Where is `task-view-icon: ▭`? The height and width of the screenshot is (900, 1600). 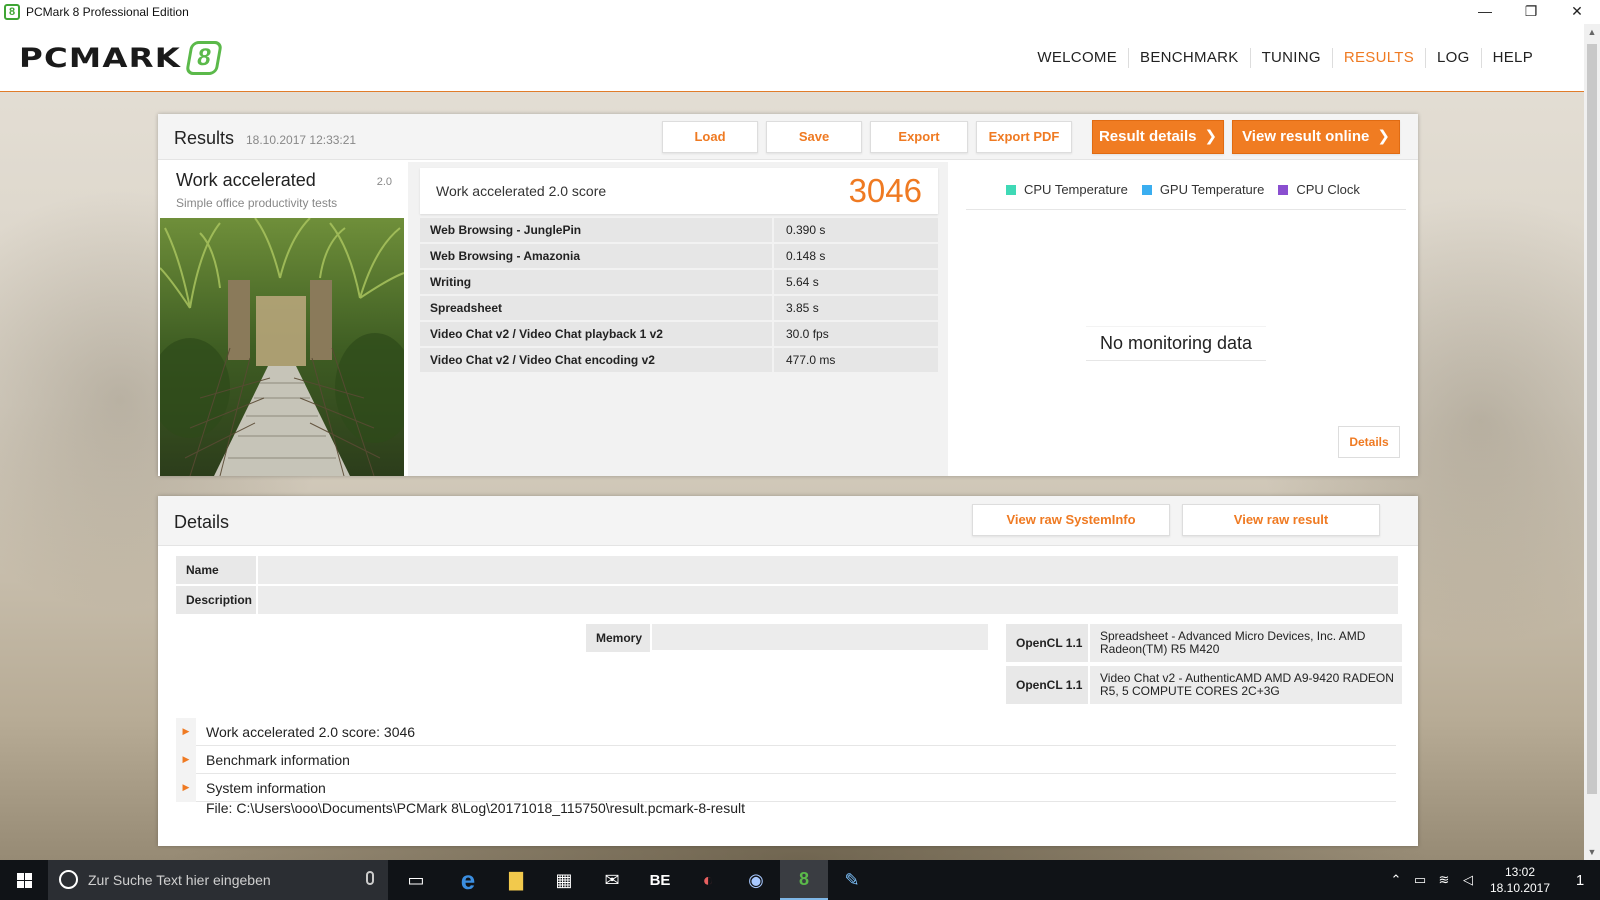
task-view-icon: ▭ is located at coordinates (416, 880).